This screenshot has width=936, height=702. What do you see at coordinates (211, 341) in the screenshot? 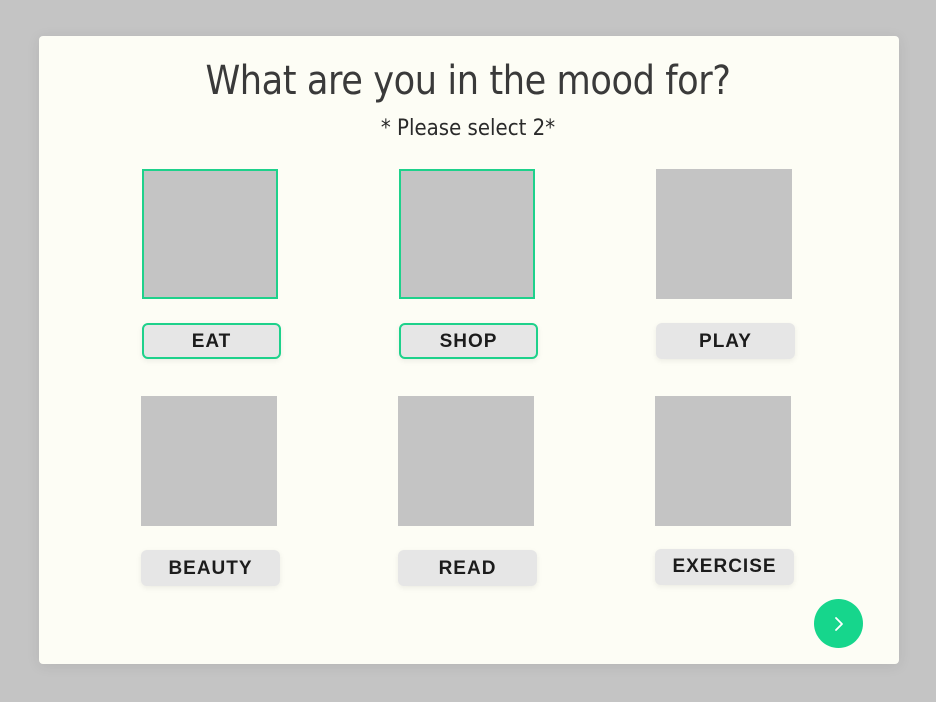
I see `option-button-eat: EAT` at bounding box center [211, 341].